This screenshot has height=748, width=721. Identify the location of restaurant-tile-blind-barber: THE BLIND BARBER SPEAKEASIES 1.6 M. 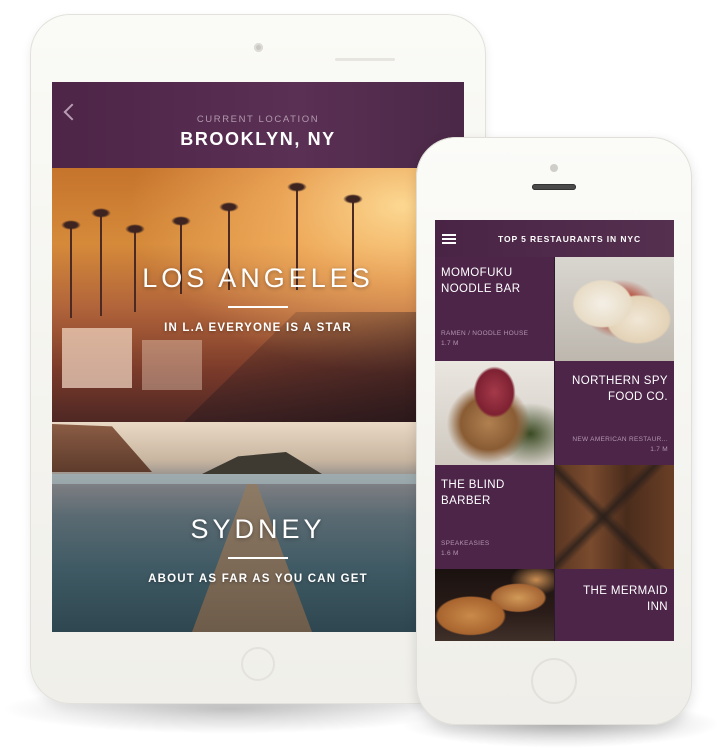
(494, 517).